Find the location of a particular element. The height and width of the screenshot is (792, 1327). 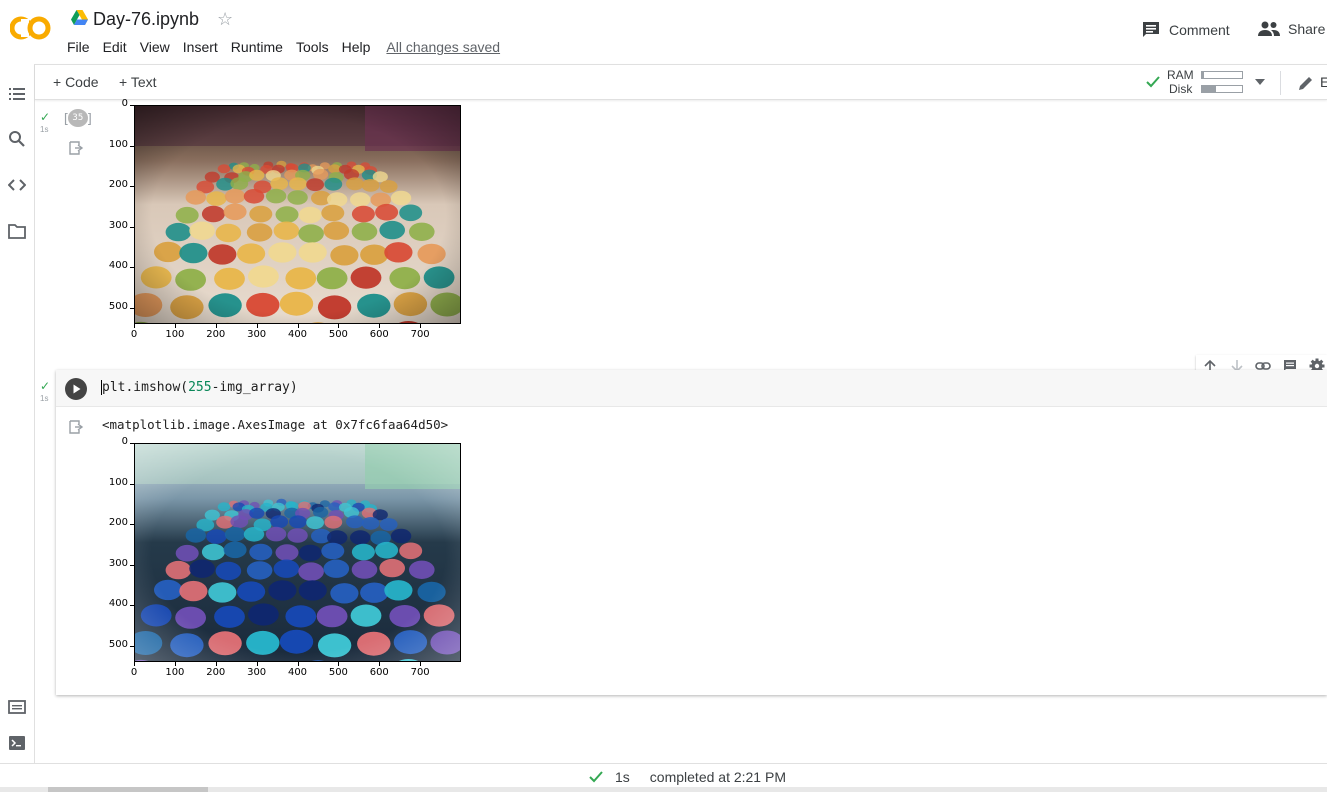

search-icon is located at coordinates (17, 139).